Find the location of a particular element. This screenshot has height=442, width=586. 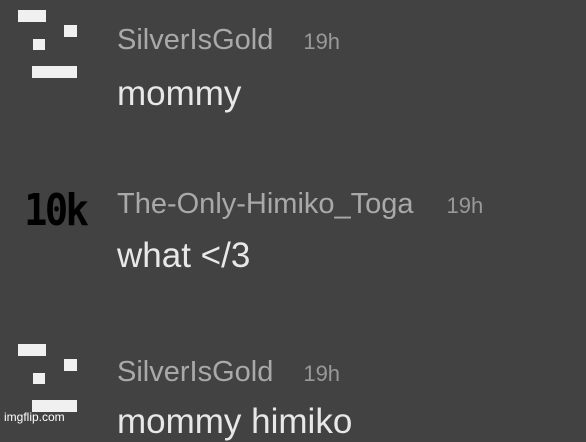

comment-text: what </3 is located at coordinates (184, 255).